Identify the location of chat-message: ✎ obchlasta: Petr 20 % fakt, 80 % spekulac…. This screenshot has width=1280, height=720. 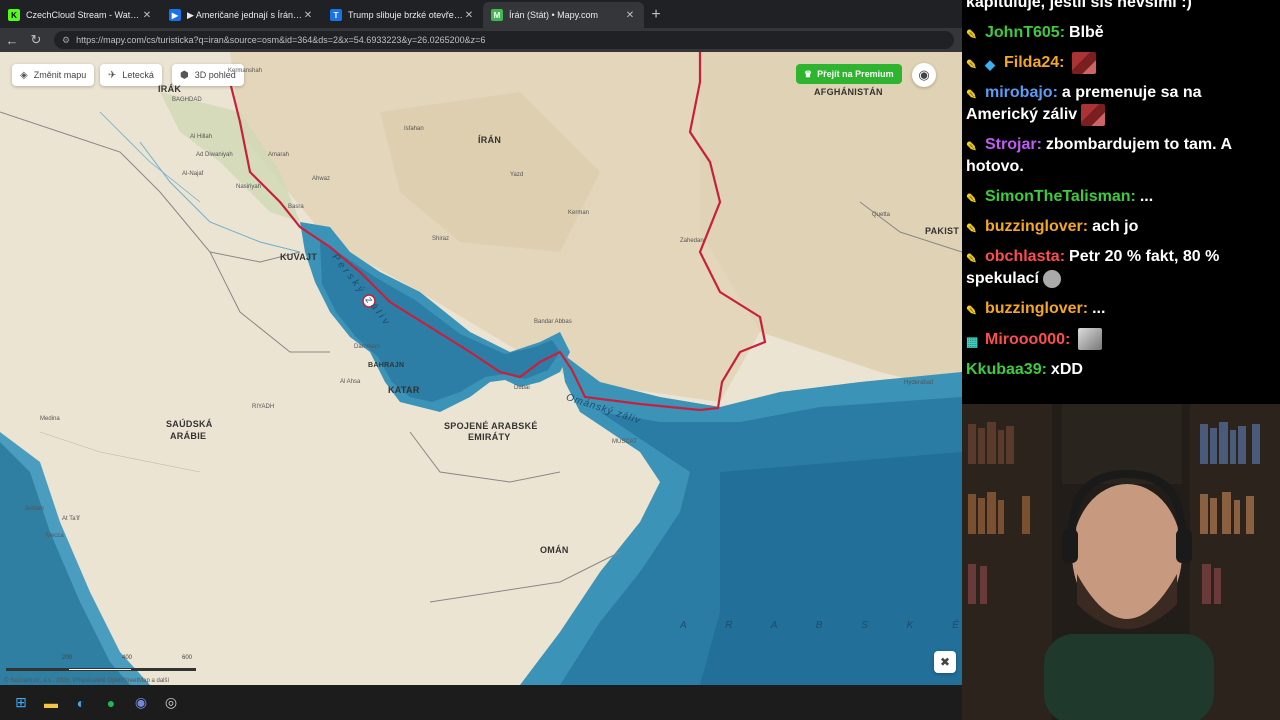
(1121, 268).